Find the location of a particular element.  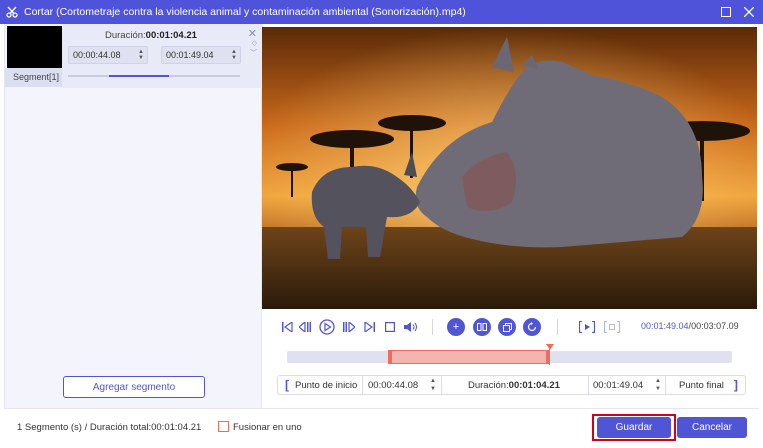

segment-end-value: 00:01:49.04 is located at coordinates (190, 55).